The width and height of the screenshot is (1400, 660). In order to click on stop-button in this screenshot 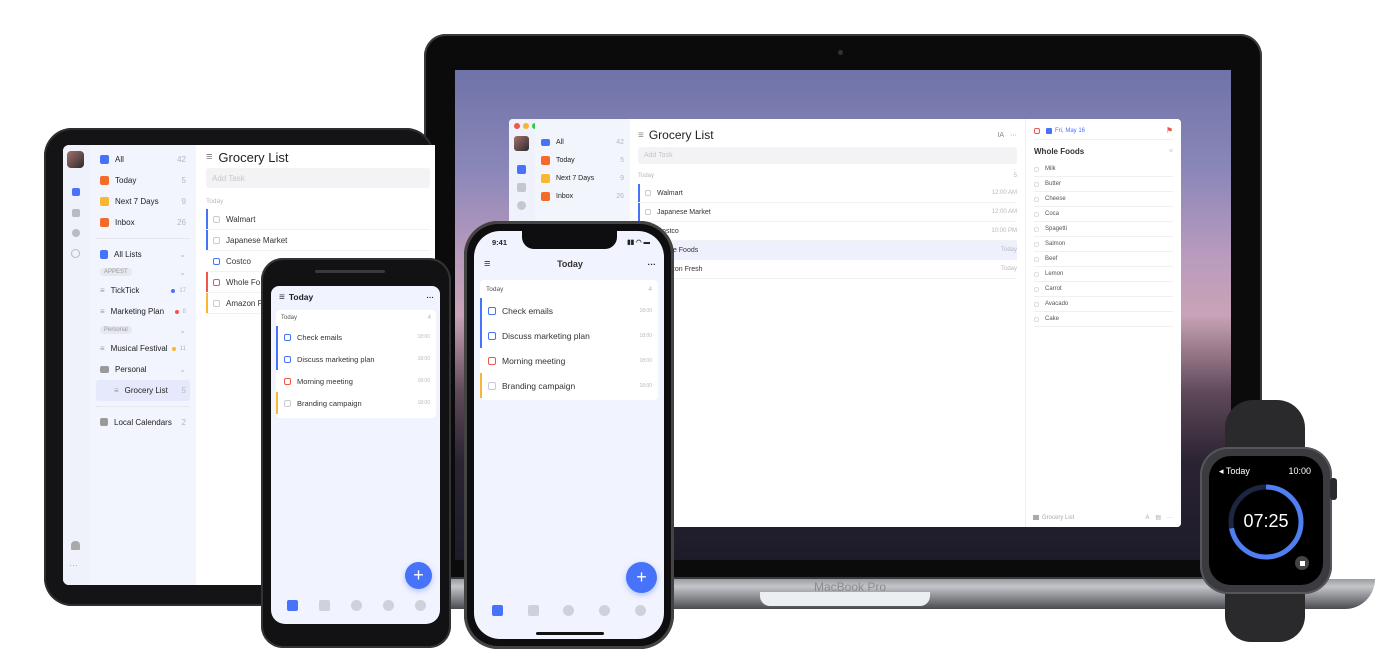, I will do `click(1302, 563)`.